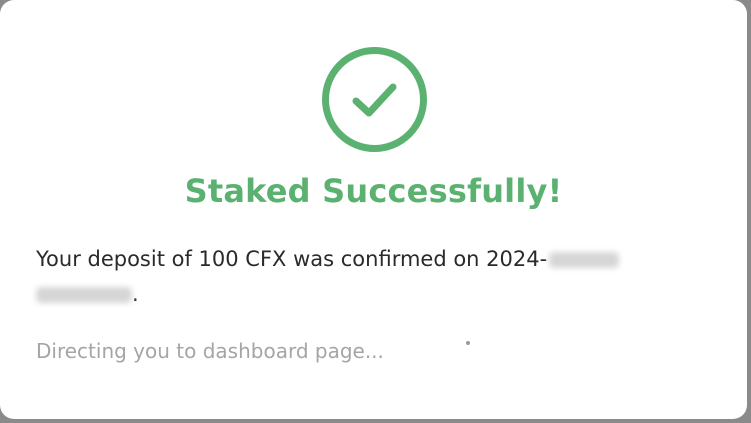 Image resolution: width=751 pixels, height=423 pixels. What do you see at coordinates (135, 294) in the screenshot?
I see `message-period: .` at bounding box center [135, 294].